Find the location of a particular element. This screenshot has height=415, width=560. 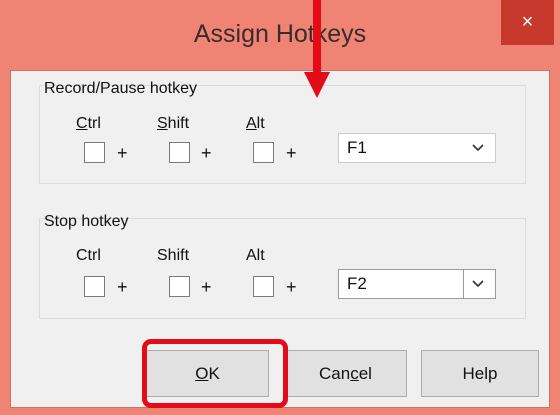

stop-shift-plus: + is located at coordinates (206, 287).